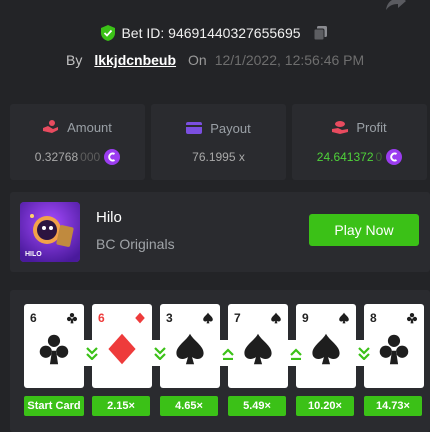 The height and width of the screenshot is (432, 430). What do you see at coordinates (189, 406) in the screenshot?
I see `card-multiplier: 4.65×` at bounding box center [189, 406].